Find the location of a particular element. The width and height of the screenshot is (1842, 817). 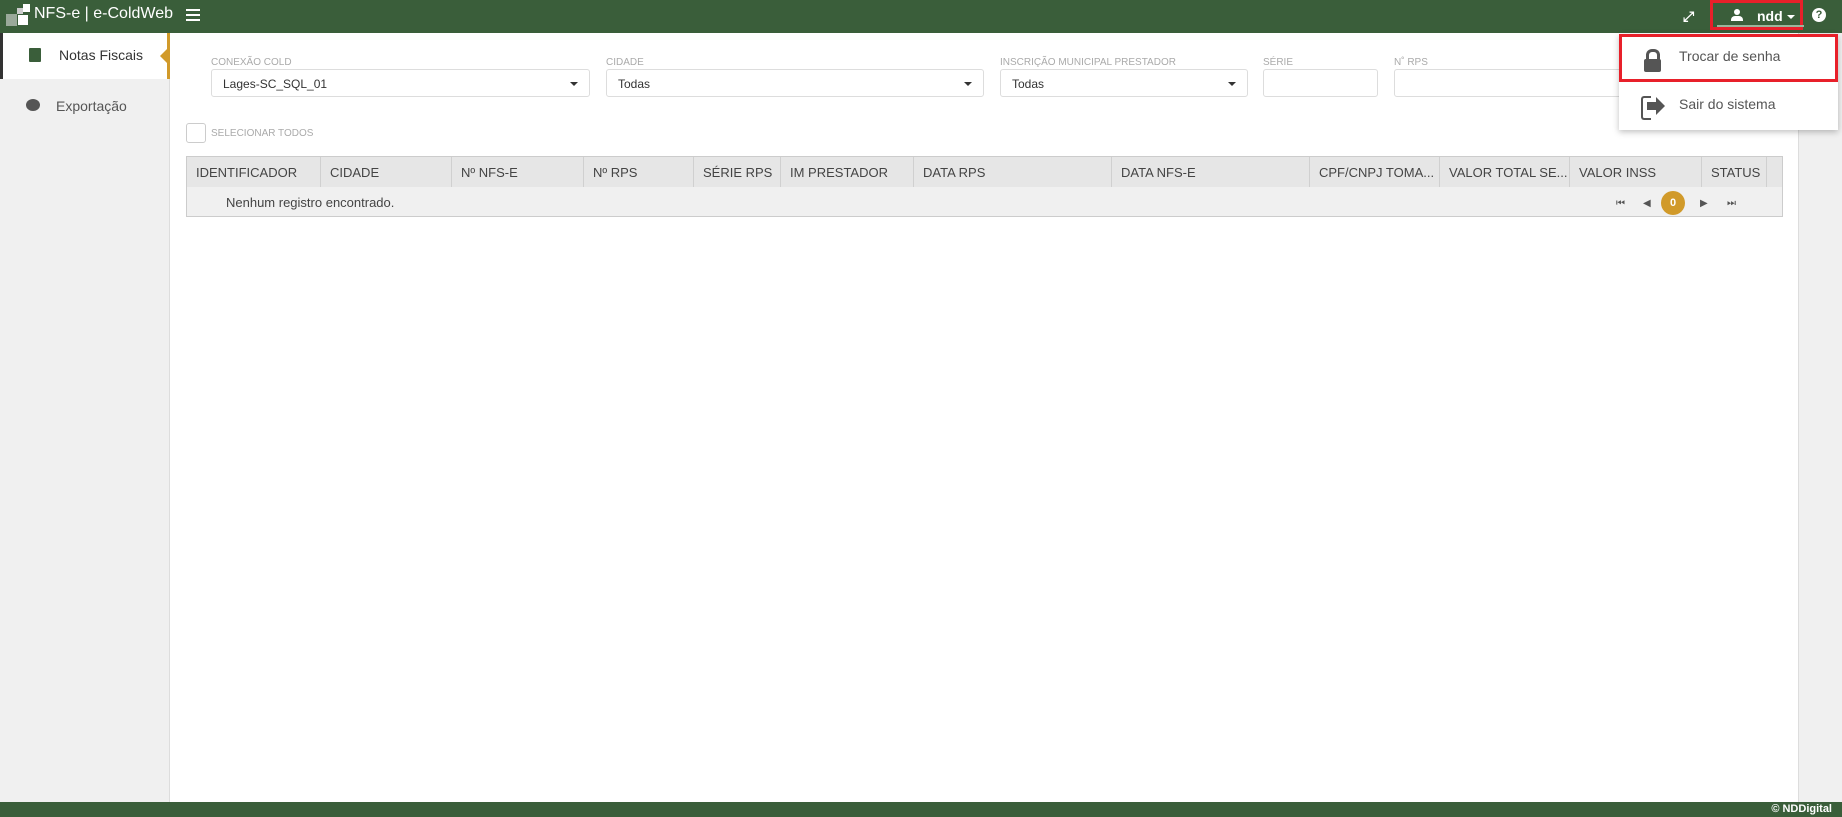

column-header: Nº NFS-E is located at coordinates (518, 172).